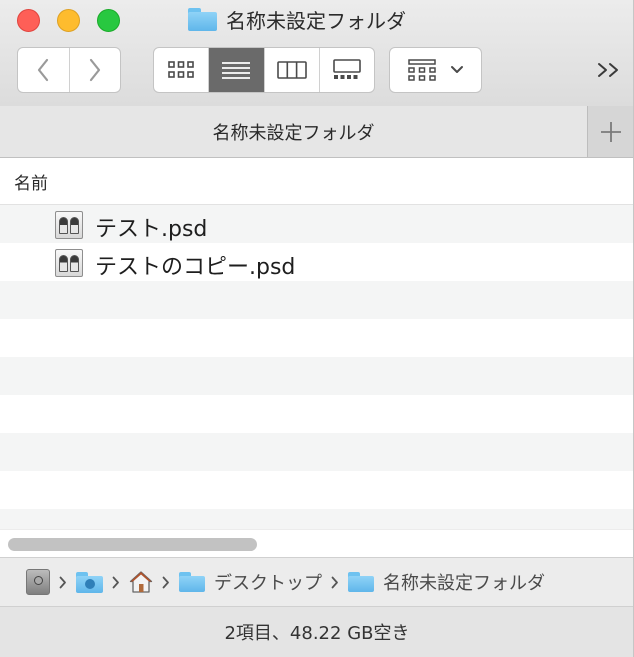  I want to click on list-view-icon, so click(236, 70).